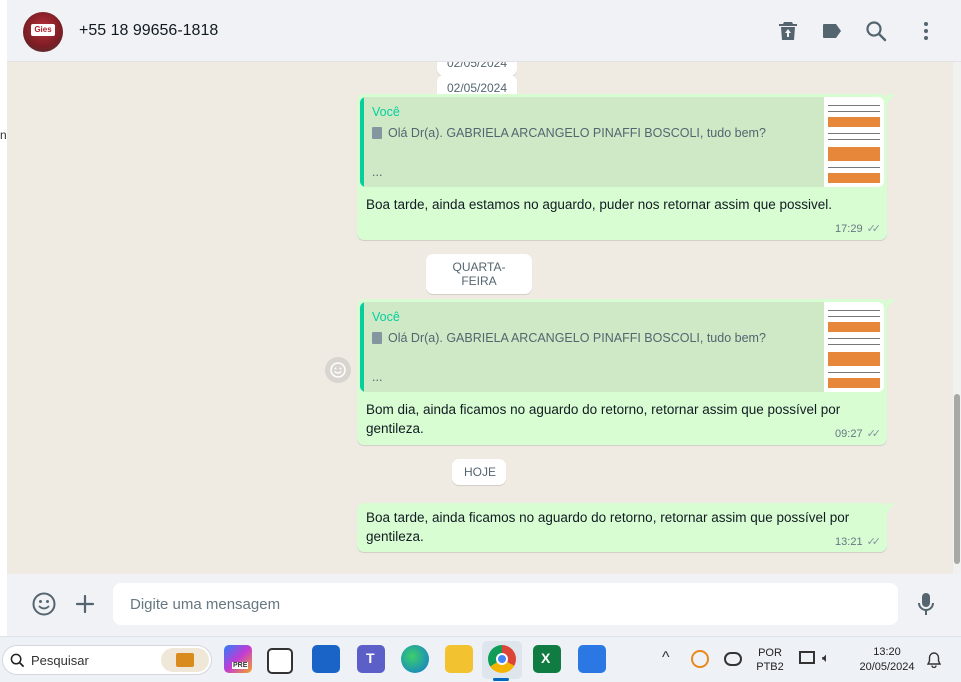 Image resolution: width=961 pixels, height=682 pixels. What do you see at coordinates (700, 659) in the screenshot?
I see `sync-icon` at bounding box center [700, 659].